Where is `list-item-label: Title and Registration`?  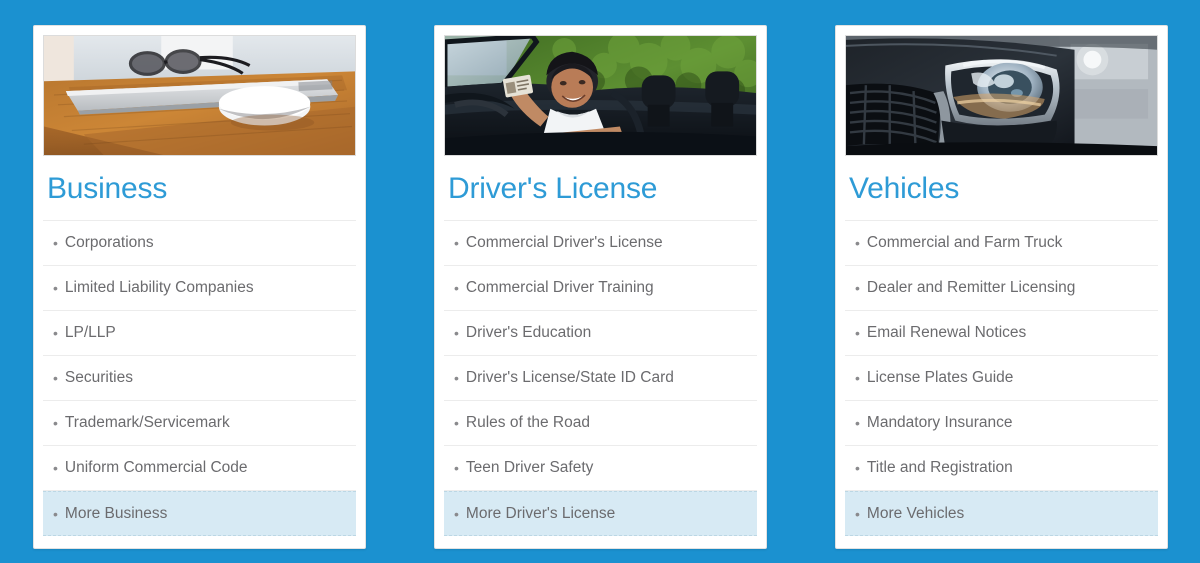 list-item-label: Title and Registration is located at coordinates (939, 468).